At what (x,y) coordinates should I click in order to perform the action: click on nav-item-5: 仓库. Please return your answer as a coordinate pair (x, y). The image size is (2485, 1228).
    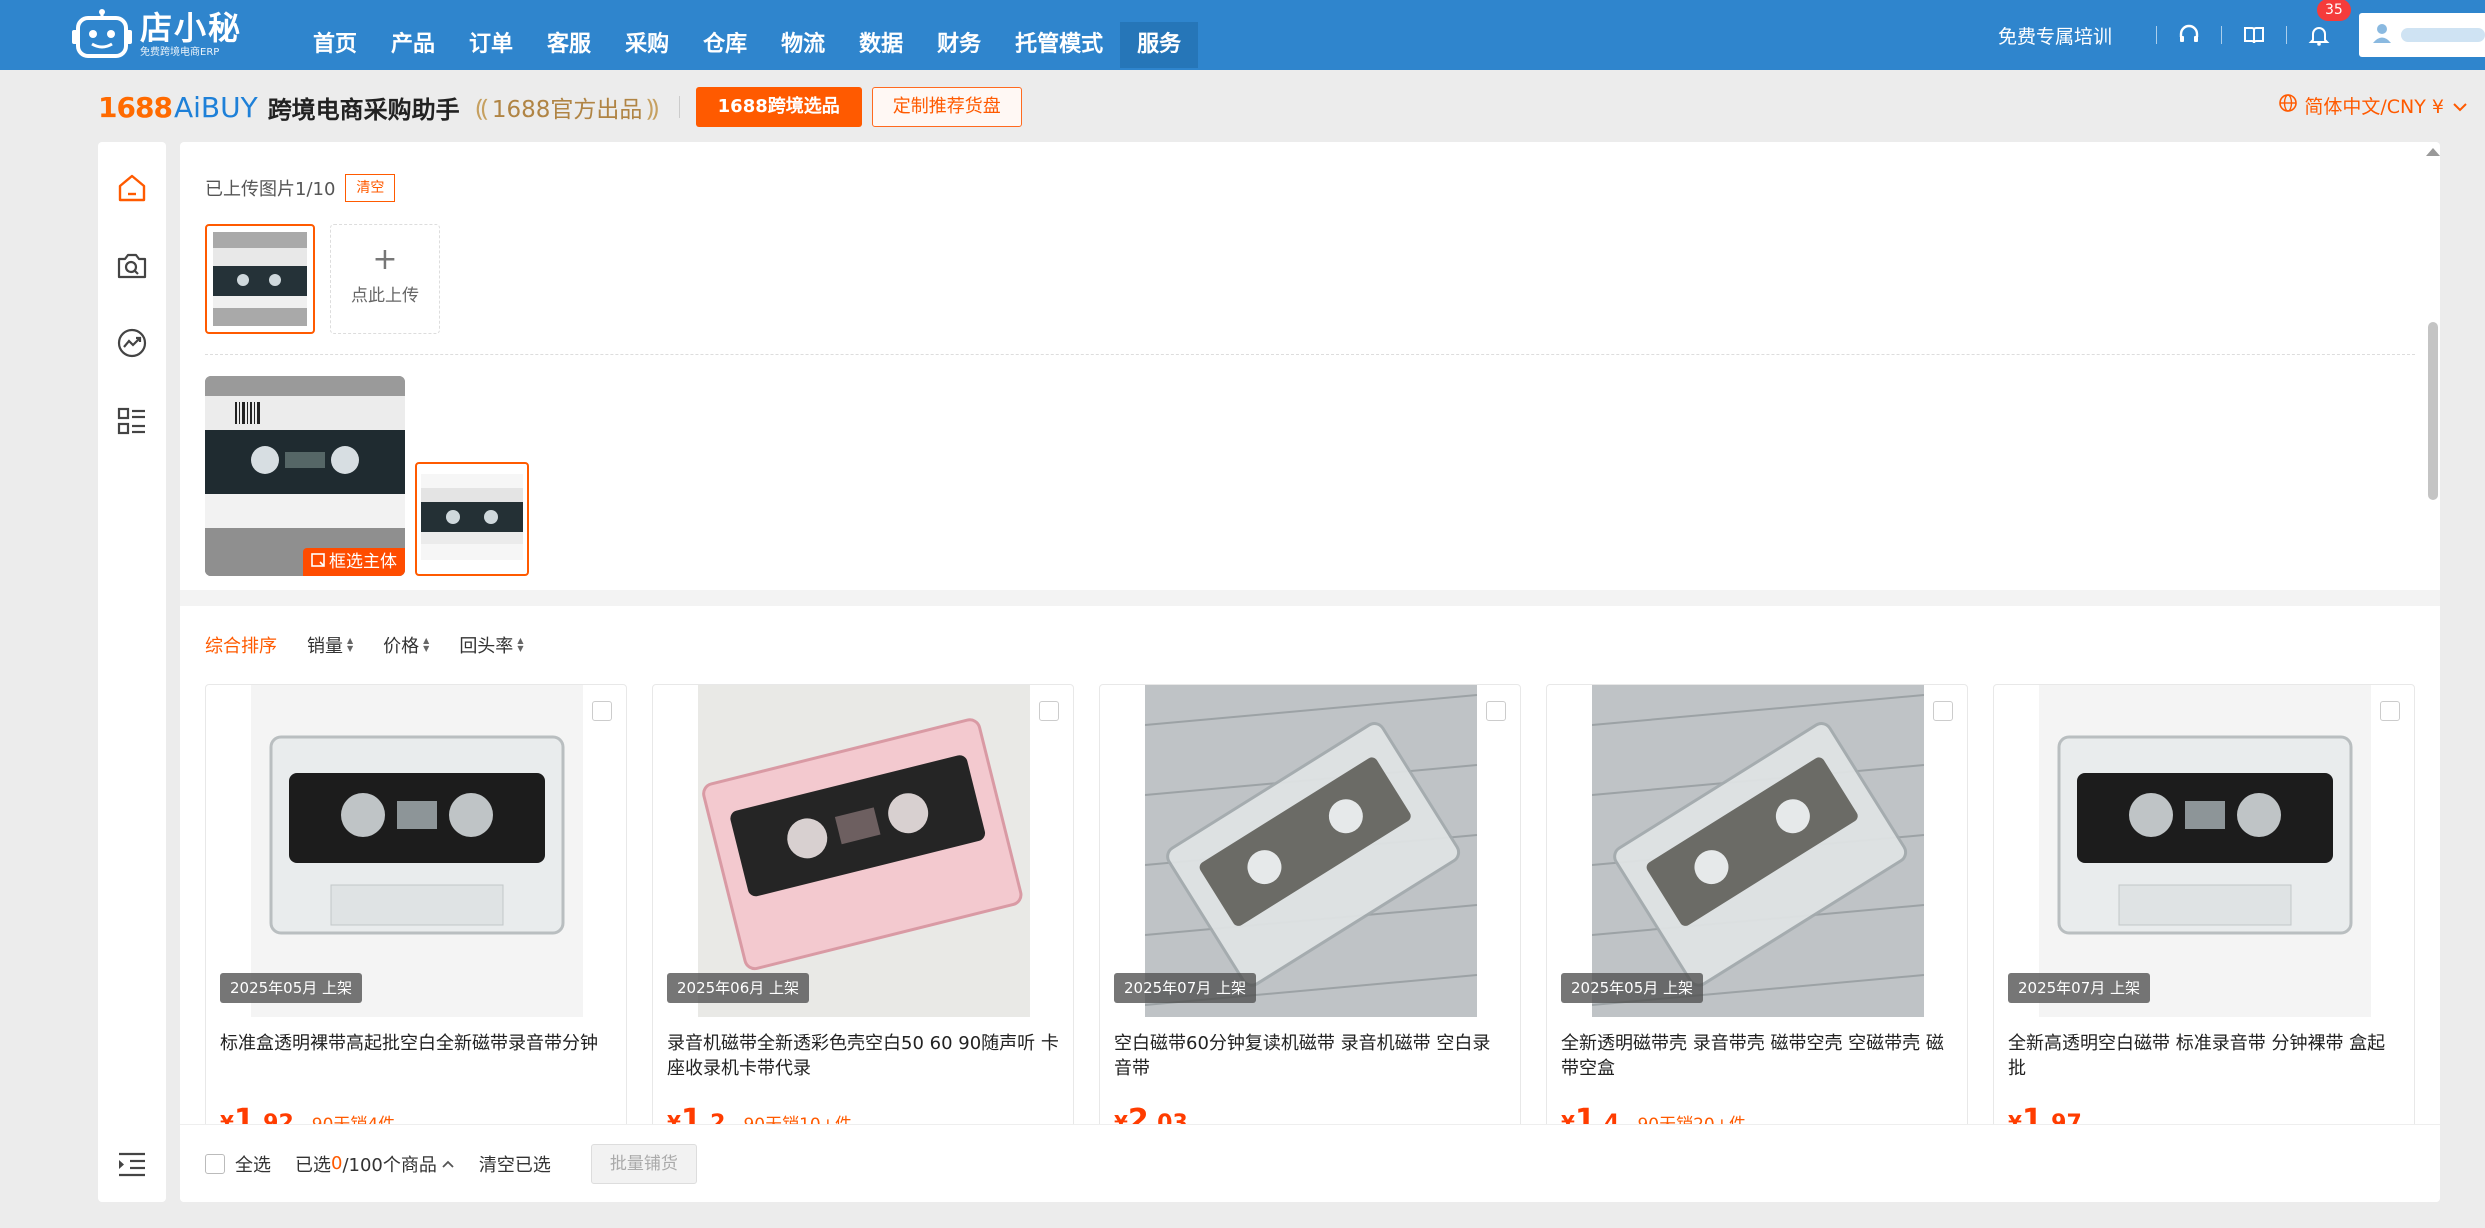
    Looking at the image, I should click on (725, 35).